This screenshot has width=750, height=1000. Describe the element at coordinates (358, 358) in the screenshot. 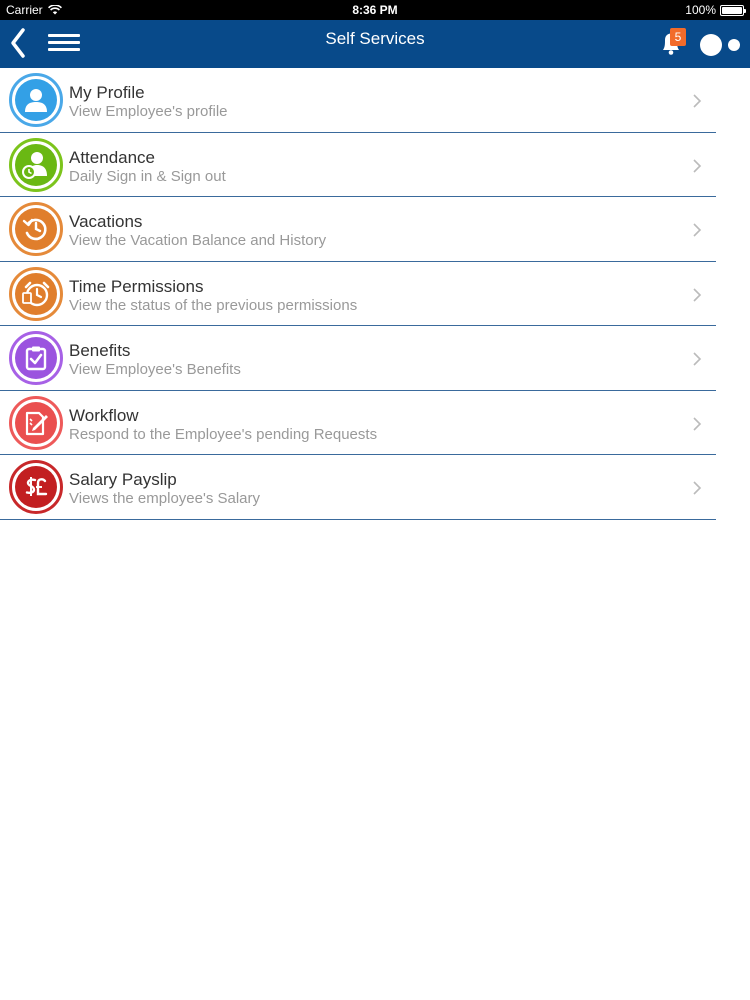

I see `list-item-benefits: Benefits View Employee's Benefits` at that location.